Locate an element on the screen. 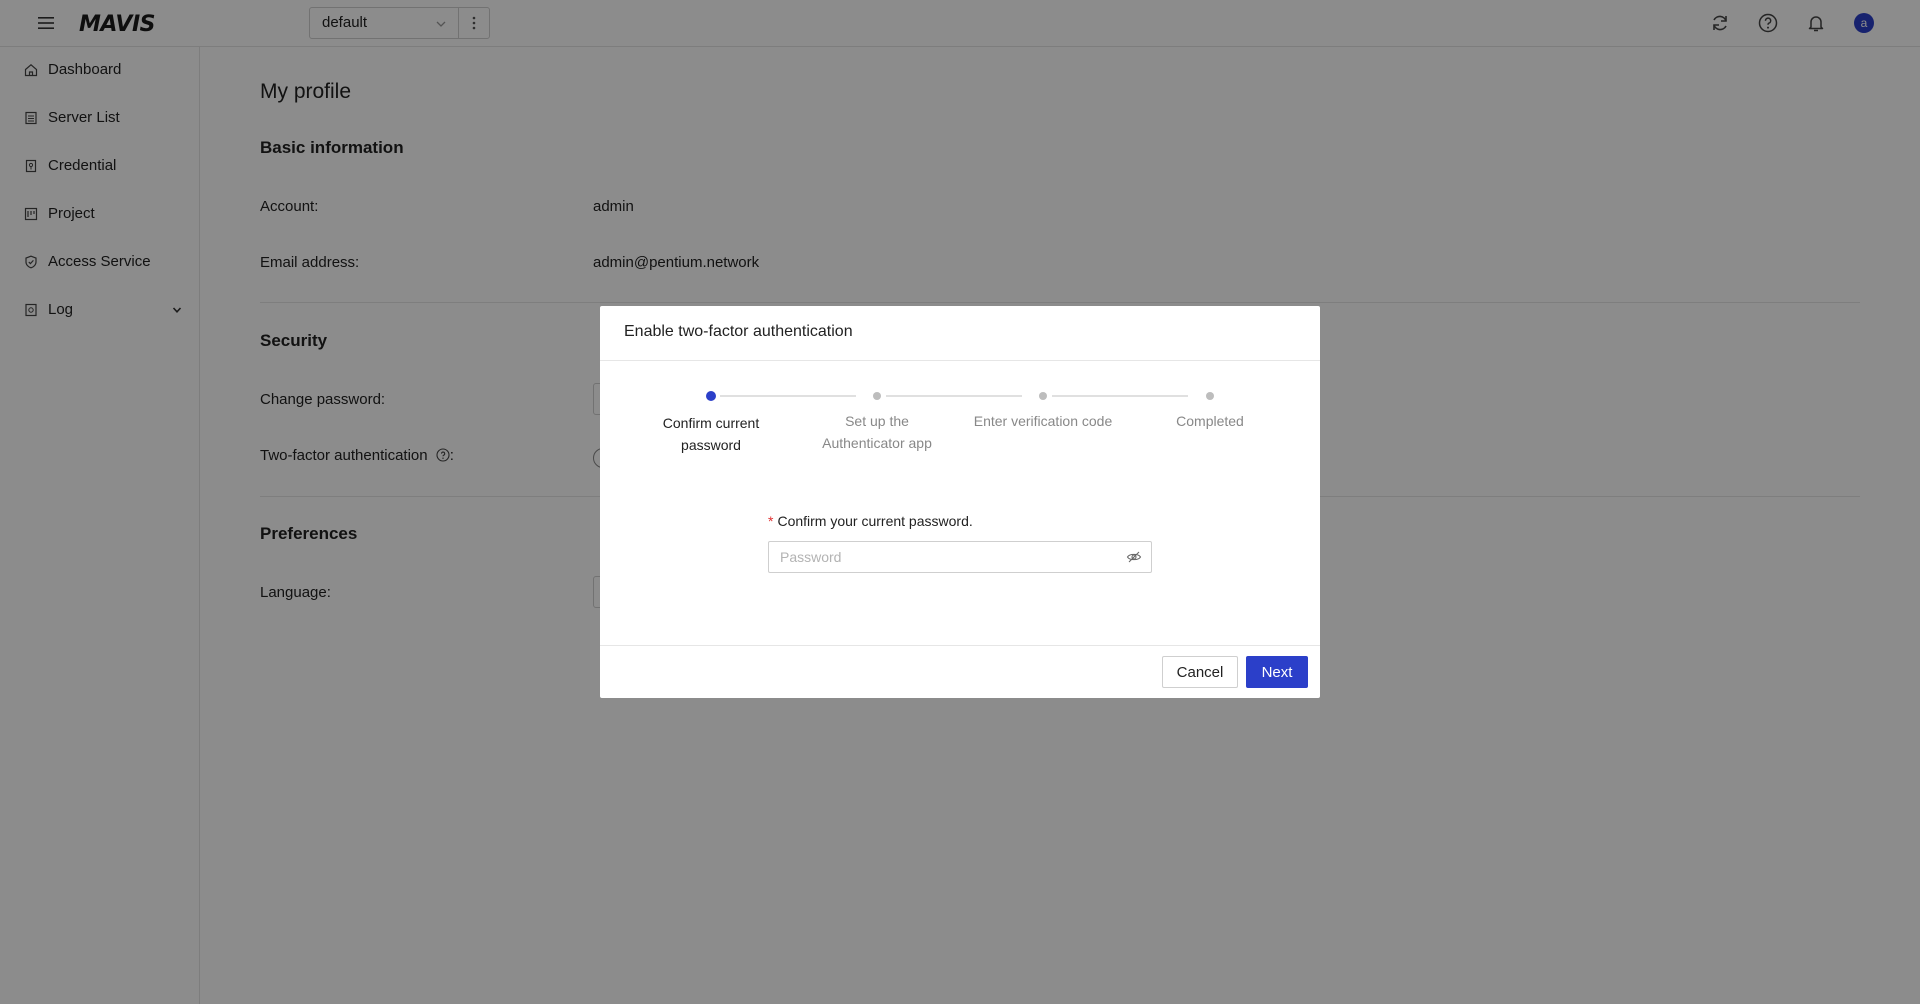 Image resolution: width=1920 pixels, height=1004 pixels. password-field-label: * Confirm your current password. is located at coordinates (870, 521).